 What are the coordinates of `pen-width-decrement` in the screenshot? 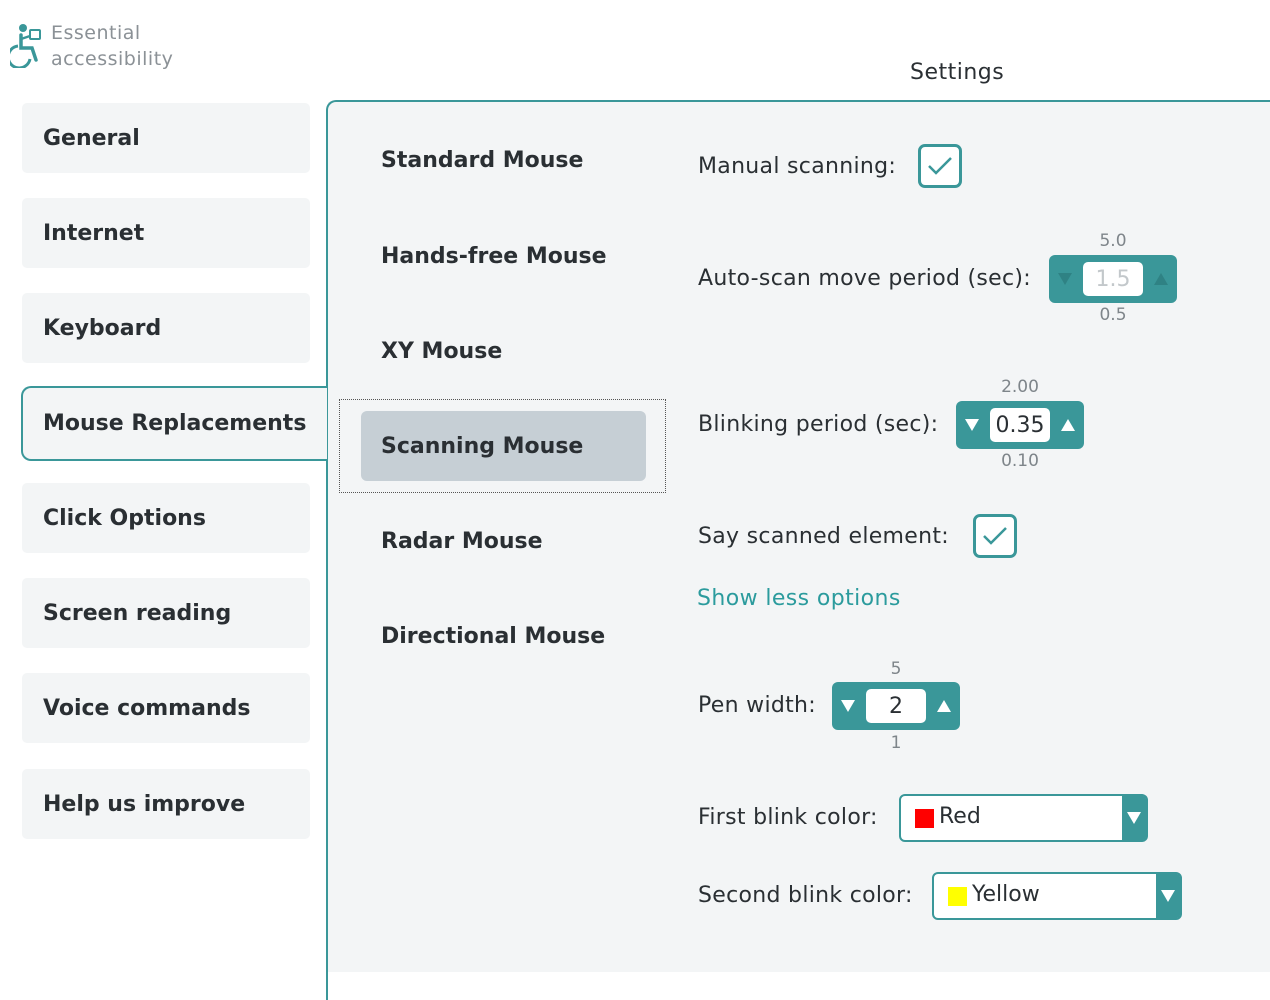 It's located at (848, 706).